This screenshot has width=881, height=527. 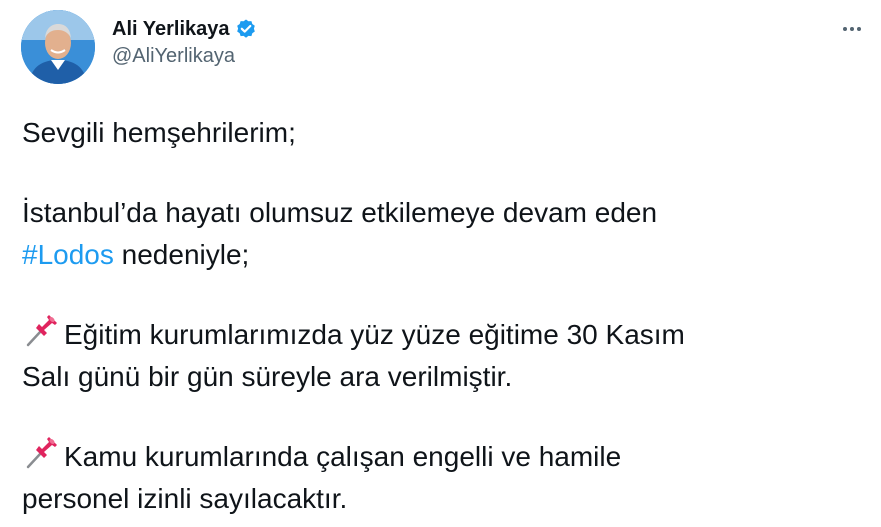 What do you see at coordinates (246, 29) in the screenshot?
I see `verified-badge-icon` at bounding box center [246, 29].